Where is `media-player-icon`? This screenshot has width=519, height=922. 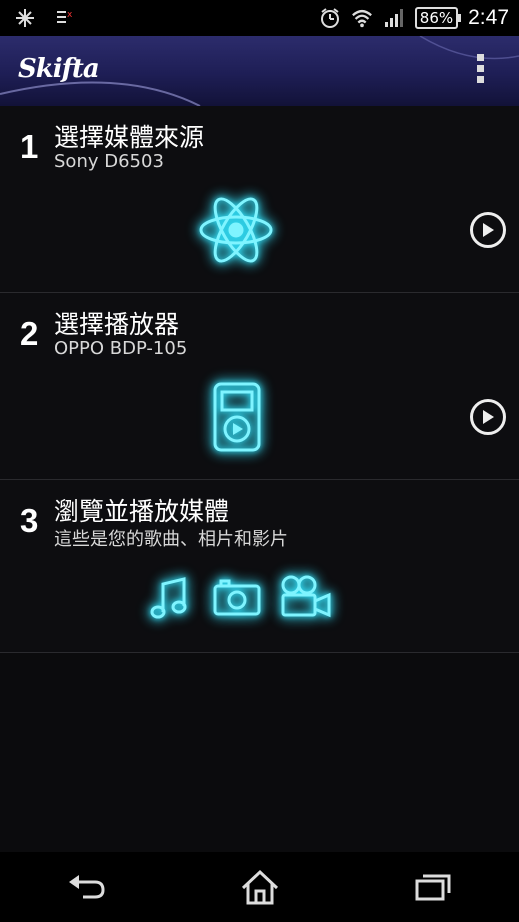
media-player-icon is located at coordinates (237, 417).